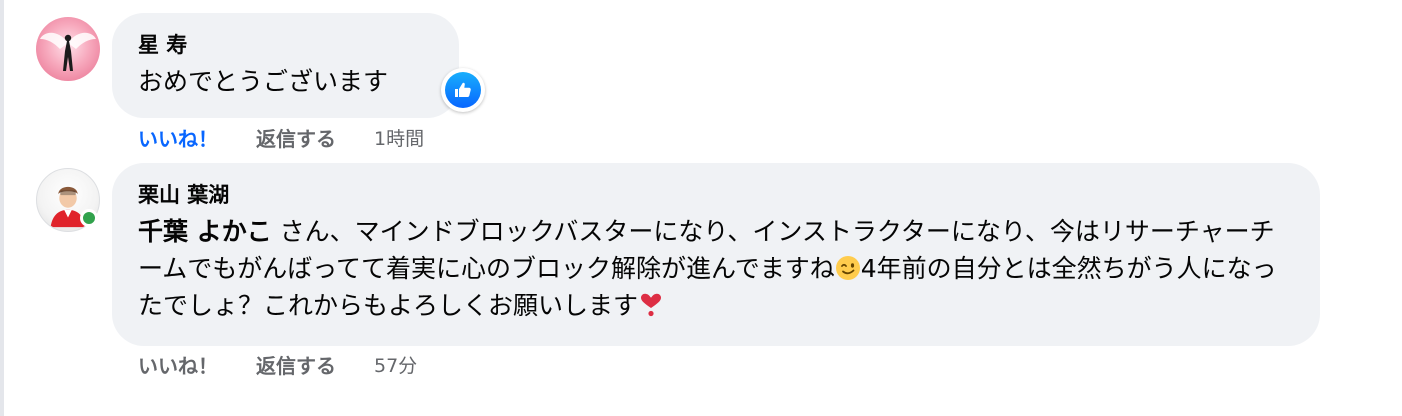  Describe the element at coordinates (716, 195) in the screenshot. I see `comment-author: 栗山 葉湖` at that location.